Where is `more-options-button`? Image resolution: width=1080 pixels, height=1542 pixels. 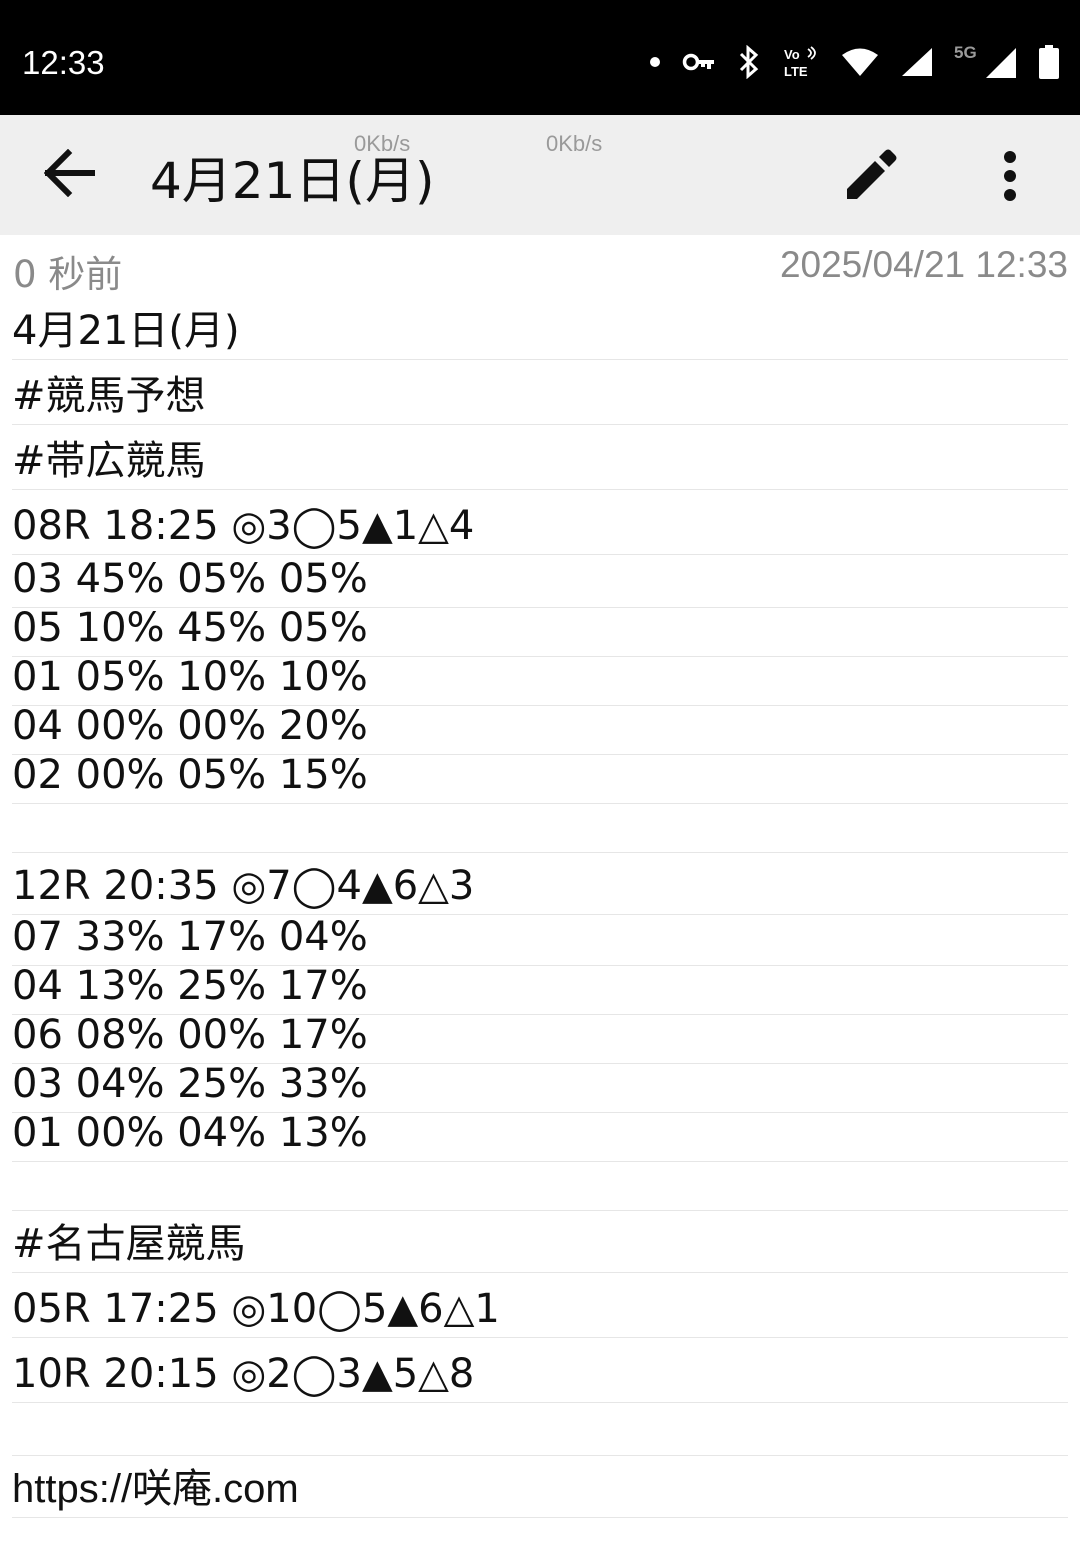
more-options-button is located at coordinates (1010, 178).